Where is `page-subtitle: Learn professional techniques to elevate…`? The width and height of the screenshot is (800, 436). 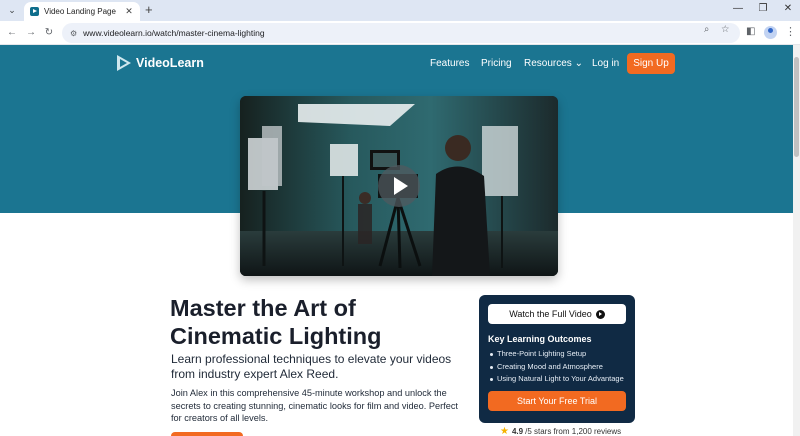 page-subtitle: Learn professional techniques to elevate… is located at coordinates (311, 366).